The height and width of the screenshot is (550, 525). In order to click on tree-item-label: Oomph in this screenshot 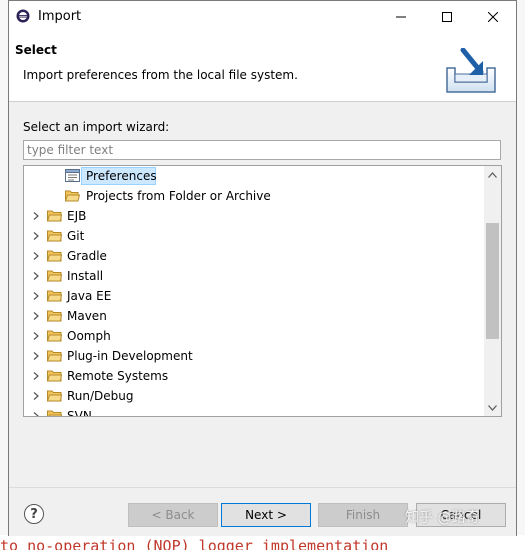, I will do `click(89, 336)`.